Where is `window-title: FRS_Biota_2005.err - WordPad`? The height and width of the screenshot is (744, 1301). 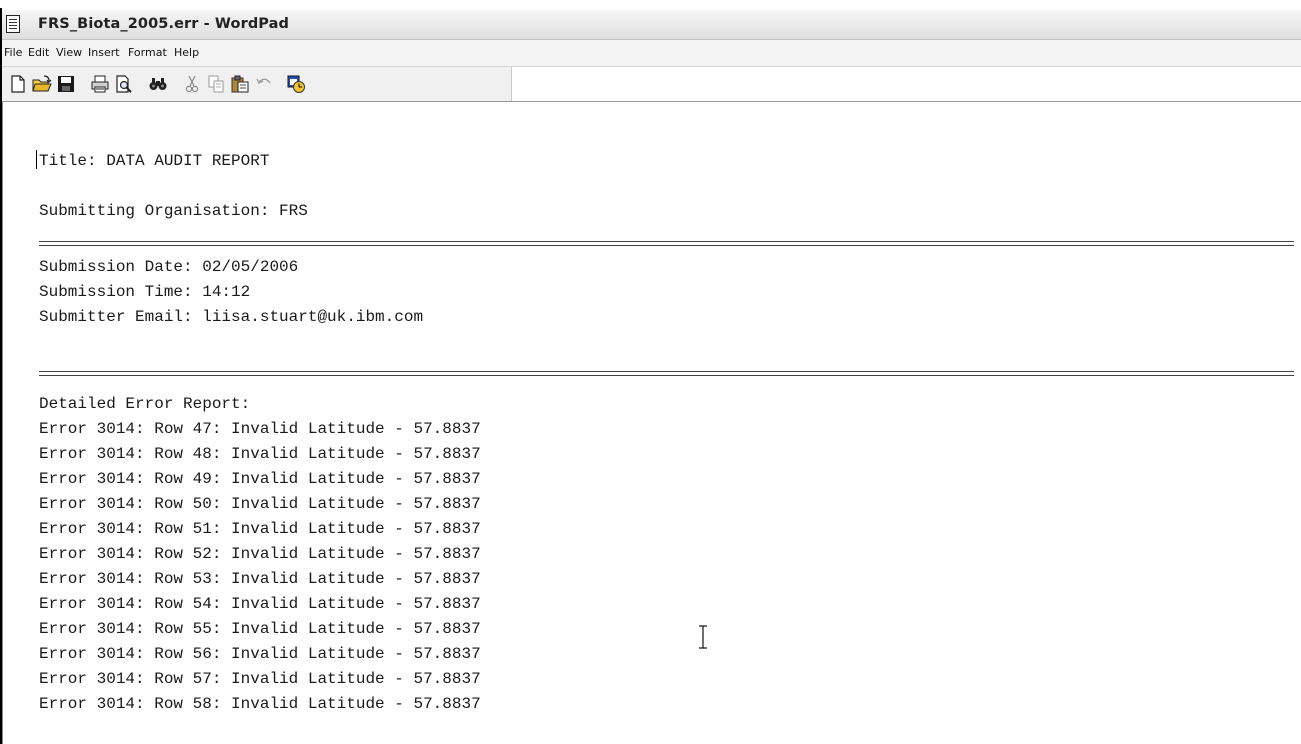 window-title: FRS_Biota_2005.err - WordPad is located at coordinates (163, 24).